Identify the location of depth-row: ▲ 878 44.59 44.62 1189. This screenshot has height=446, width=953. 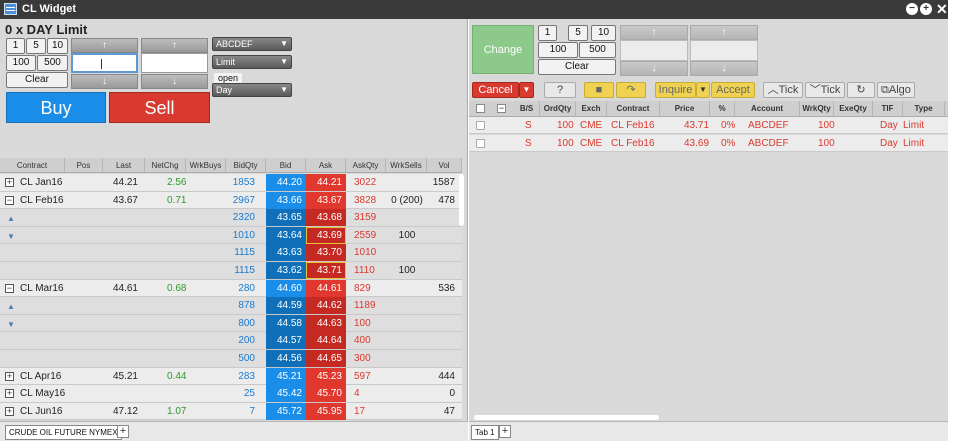
(231, 306).